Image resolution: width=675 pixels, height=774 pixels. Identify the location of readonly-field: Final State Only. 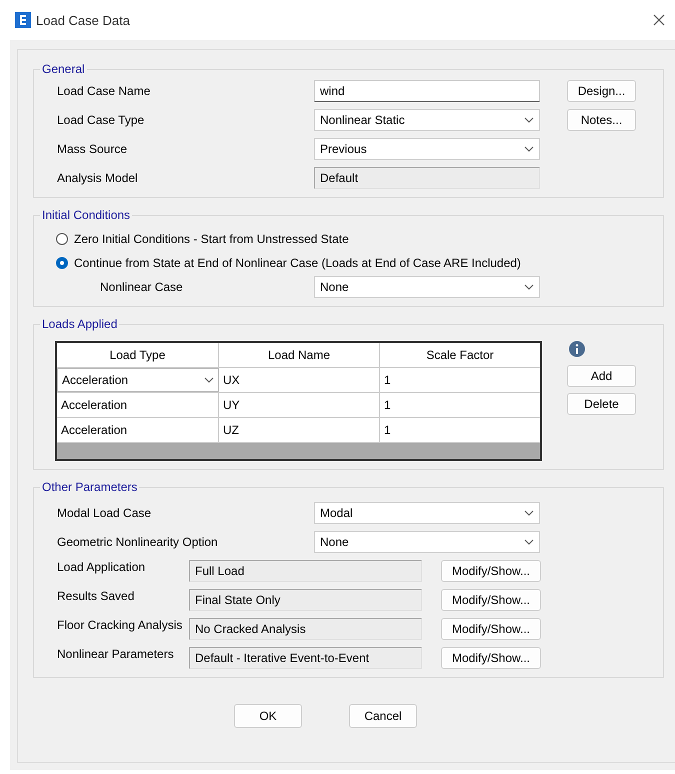
(305, 600).